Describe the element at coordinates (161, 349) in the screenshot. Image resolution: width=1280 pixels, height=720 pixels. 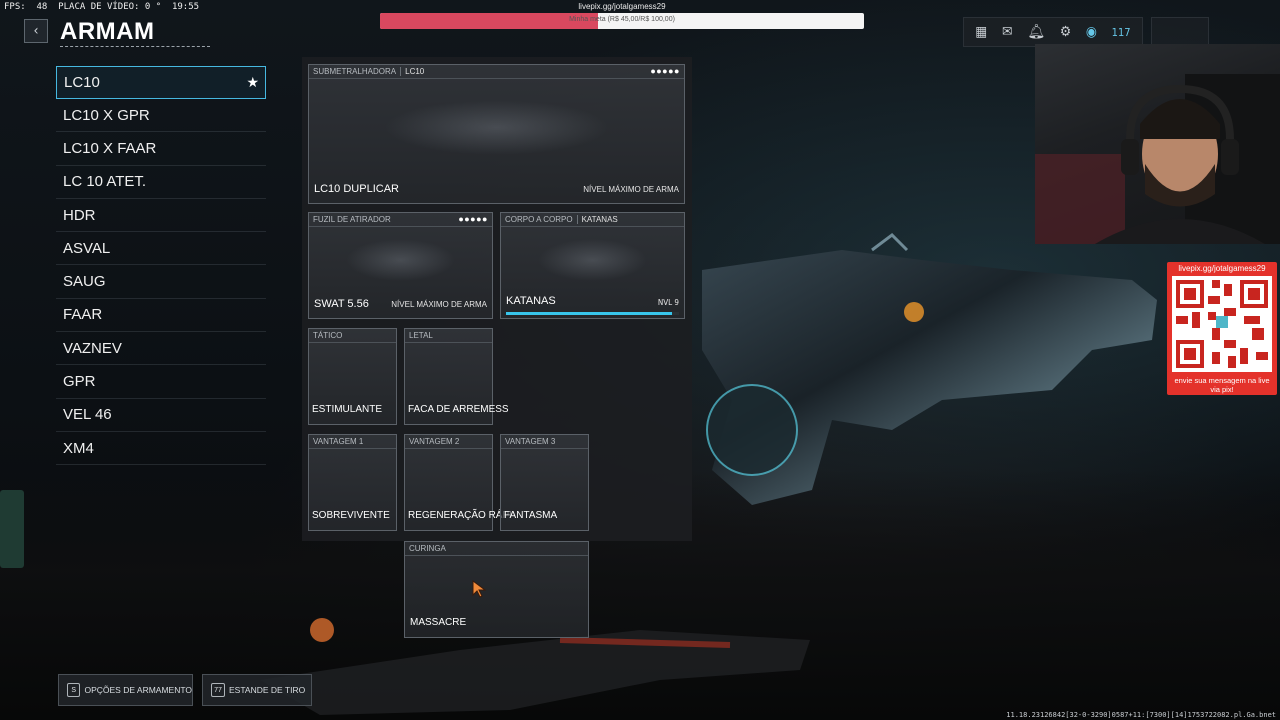
I see `weapon-item: VAZNEV` at that location.